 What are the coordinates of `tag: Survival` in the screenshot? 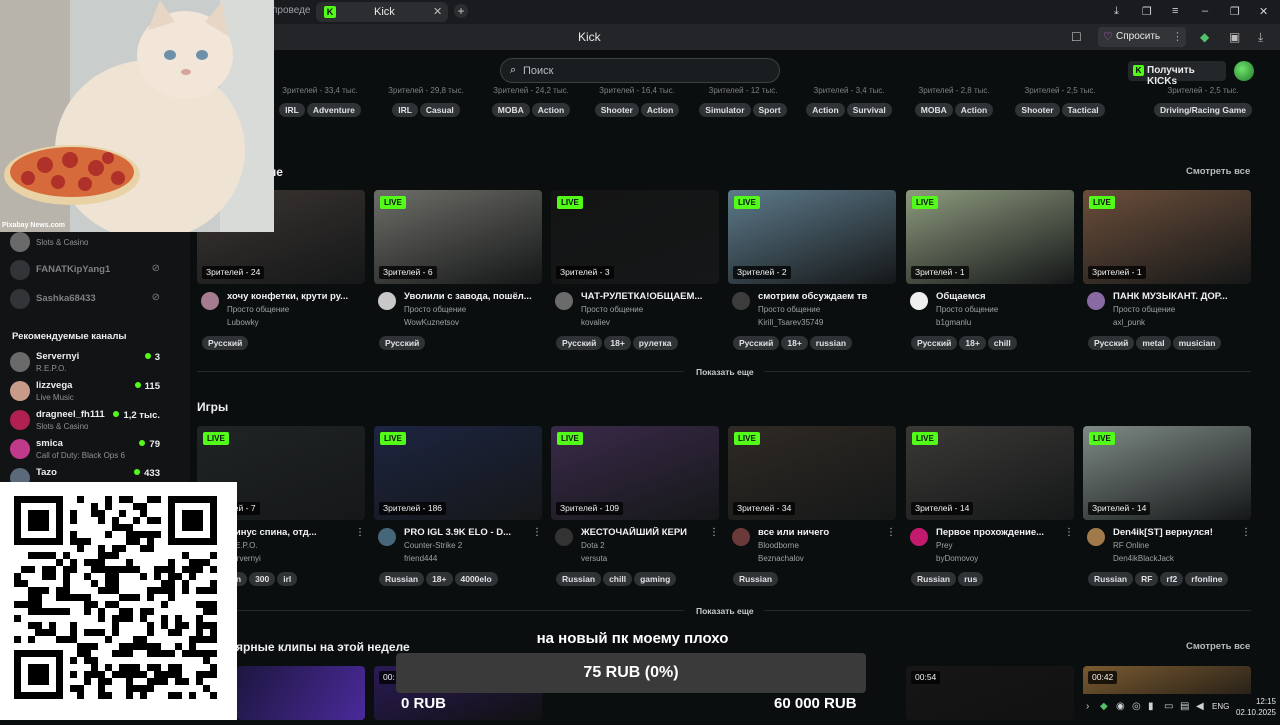 It's located at (869, 110).